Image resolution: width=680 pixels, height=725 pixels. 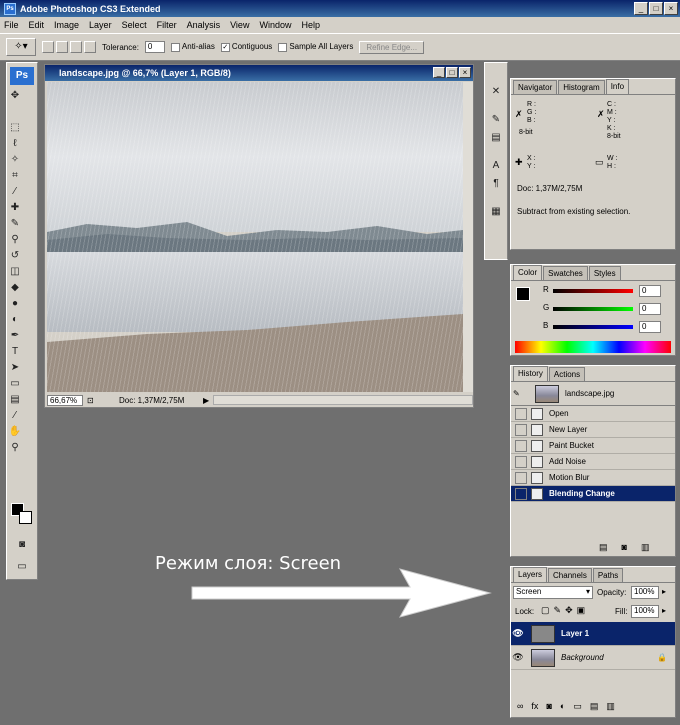 I want to click on menu-edit: Edit, so click(x=37, y=25).